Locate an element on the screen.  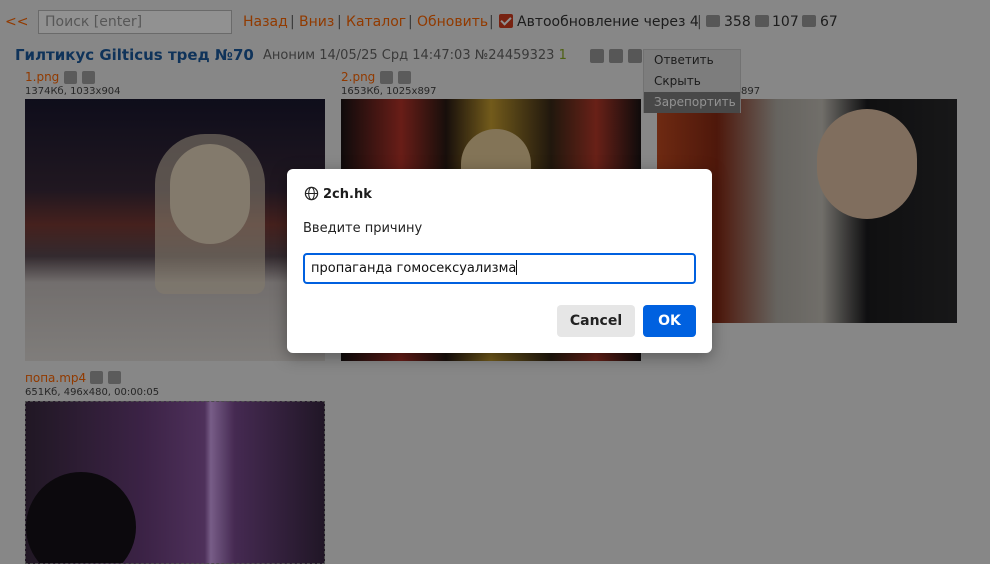
reason-input-value: пропаганда гомосексуализма is located at coordinates (414, 268).